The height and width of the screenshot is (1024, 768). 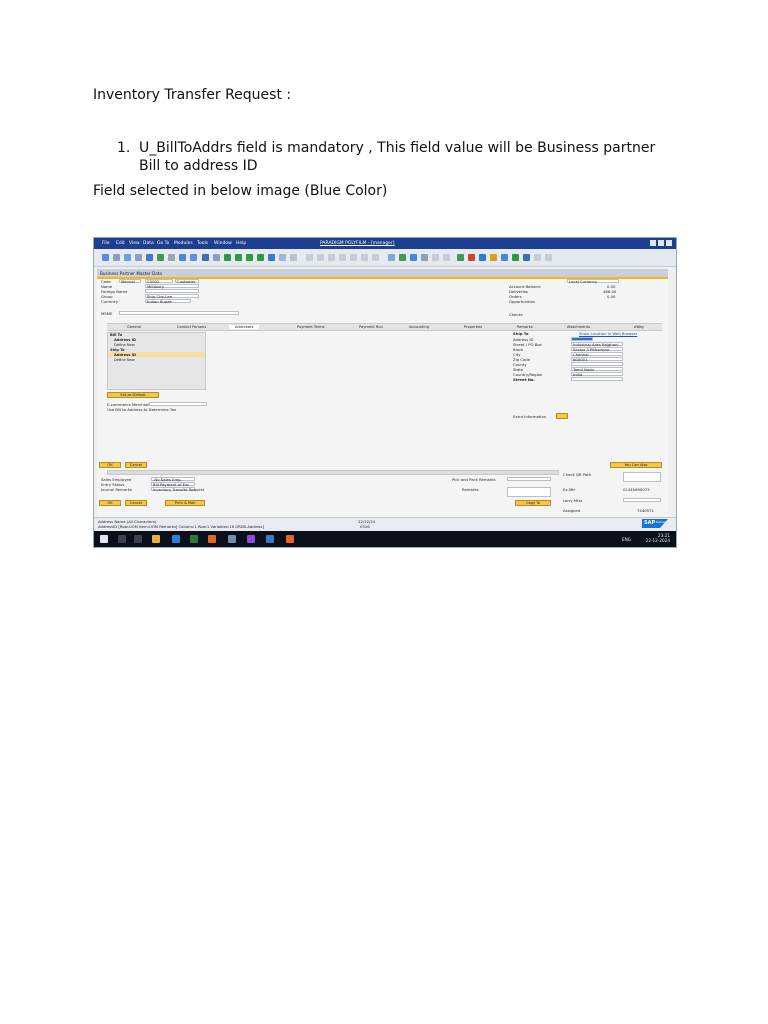 I want to click on app-icon-blue, so click(x=270, y=539).